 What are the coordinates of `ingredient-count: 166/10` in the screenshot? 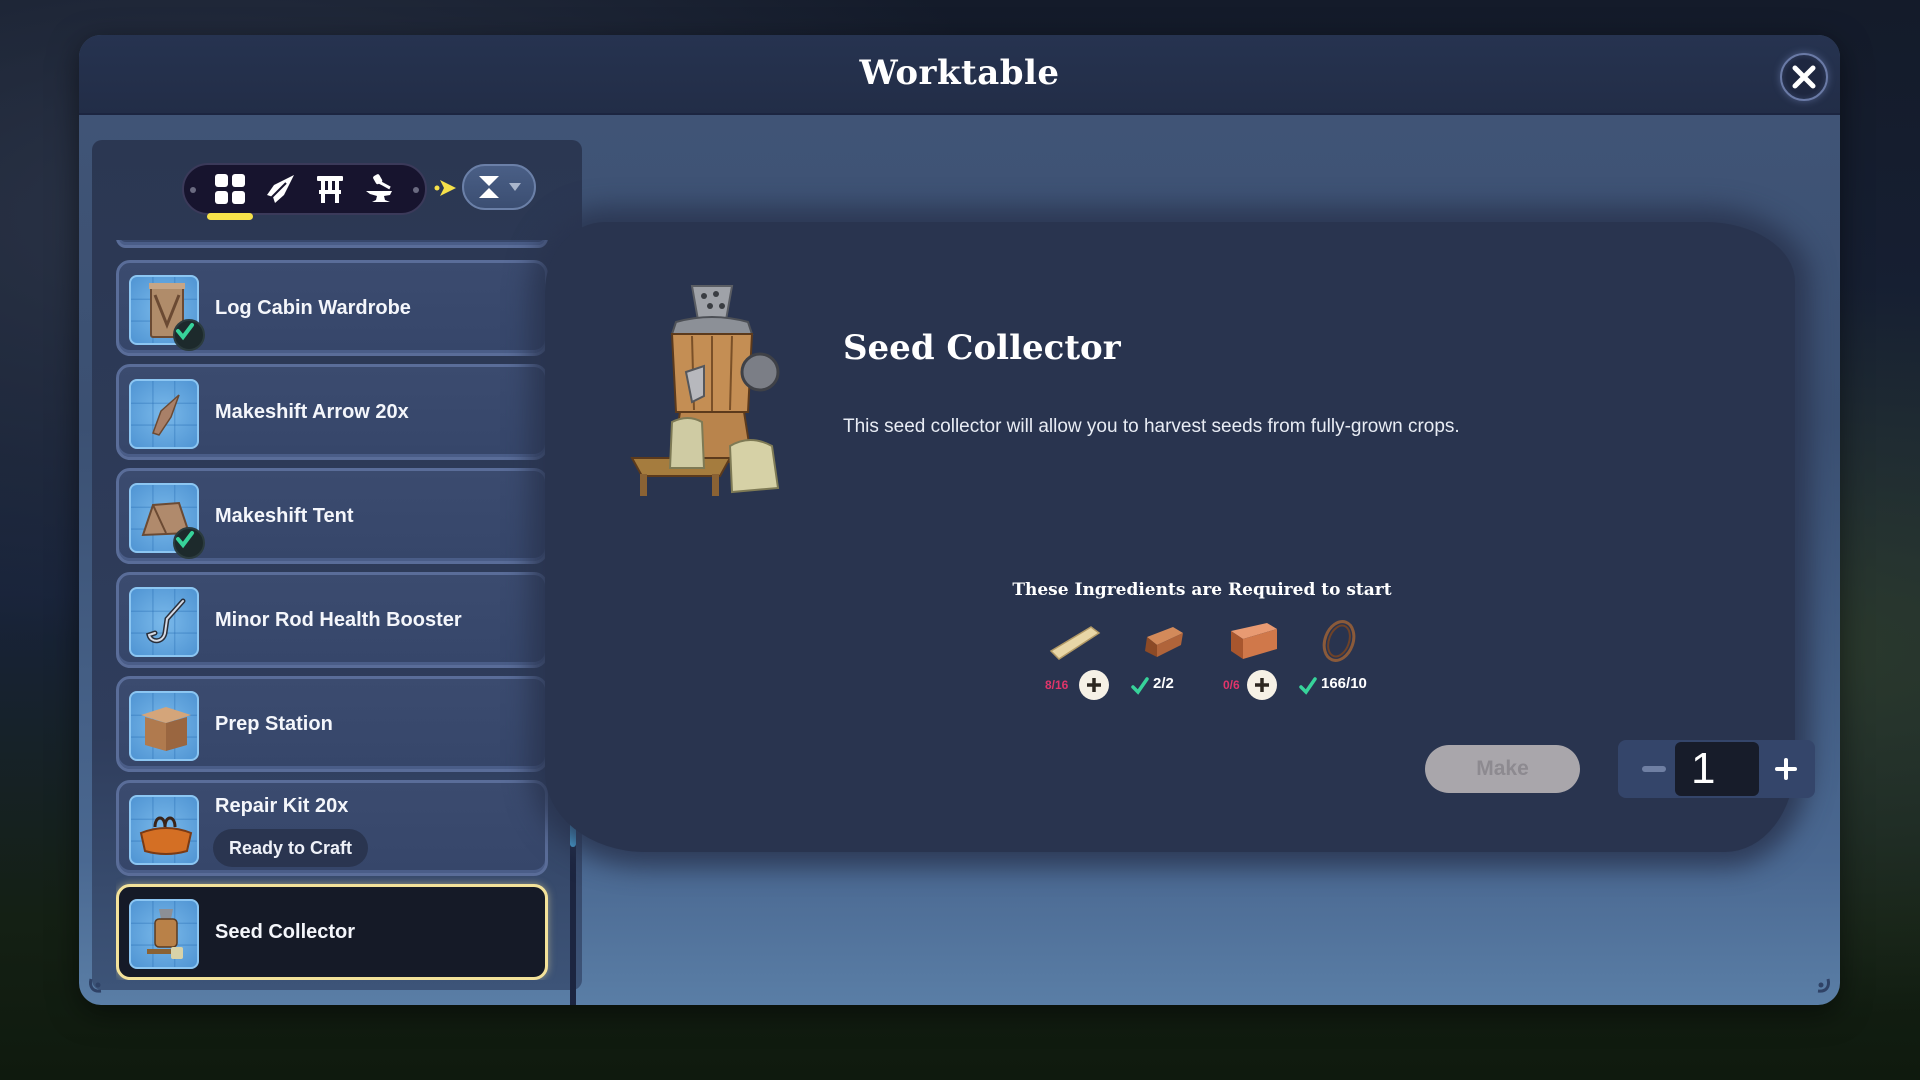 It's located at (1344, 683).